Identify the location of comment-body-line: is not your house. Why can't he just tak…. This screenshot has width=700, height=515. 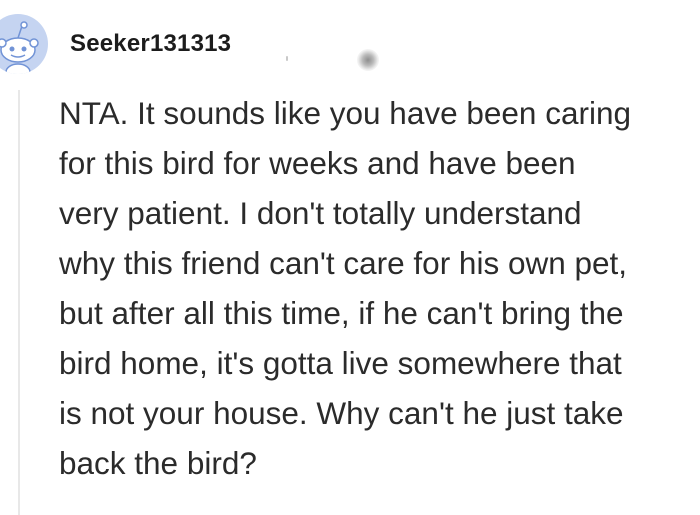
(341, 413).